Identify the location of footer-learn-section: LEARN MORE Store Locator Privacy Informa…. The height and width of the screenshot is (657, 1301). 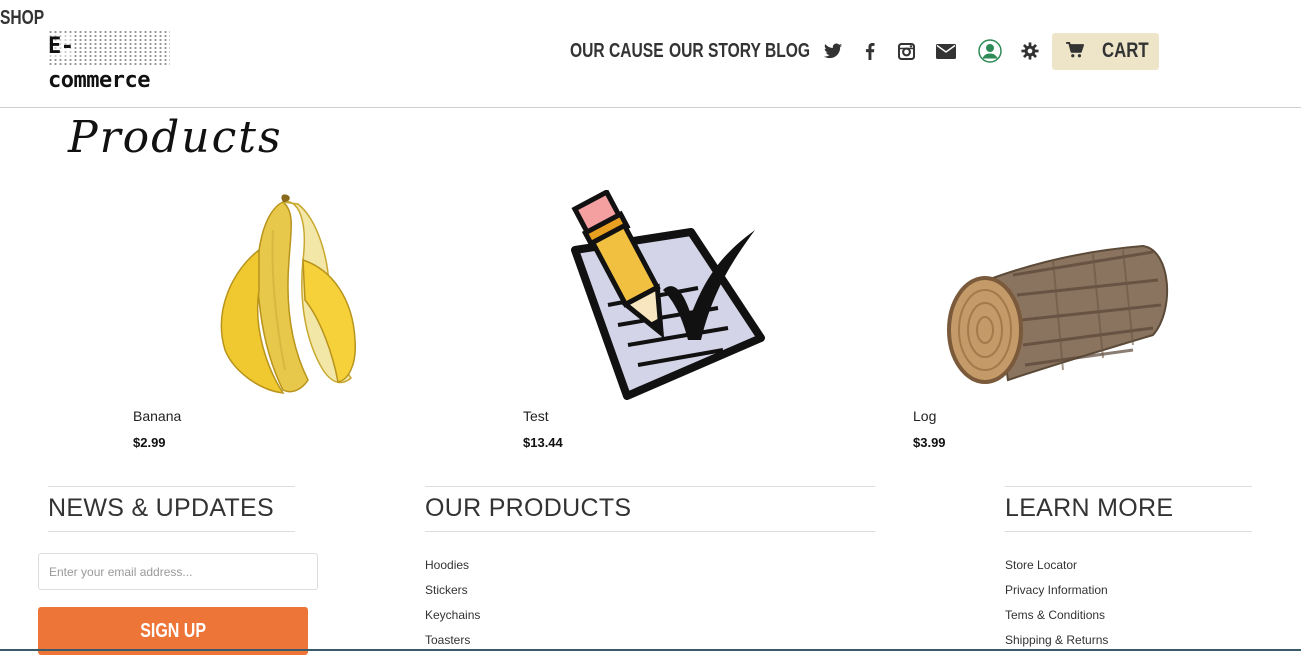
(1128, 571).